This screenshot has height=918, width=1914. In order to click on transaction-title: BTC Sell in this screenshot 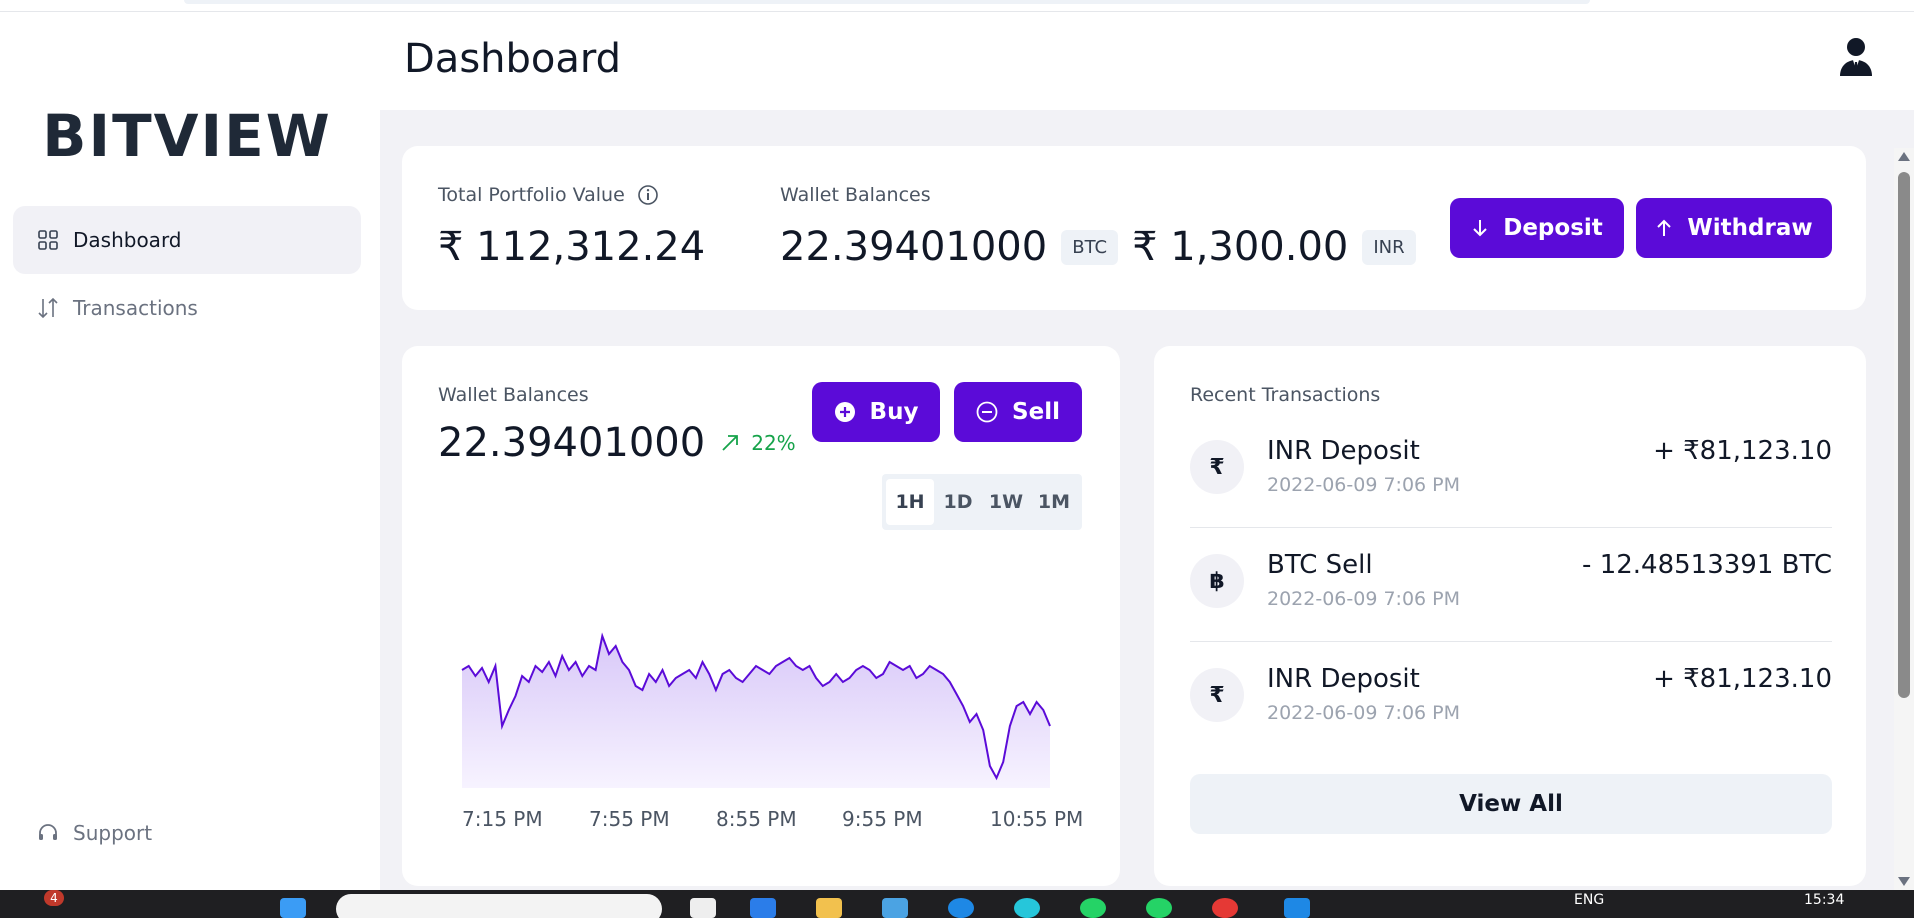, I will do `click(1320, 565)`.